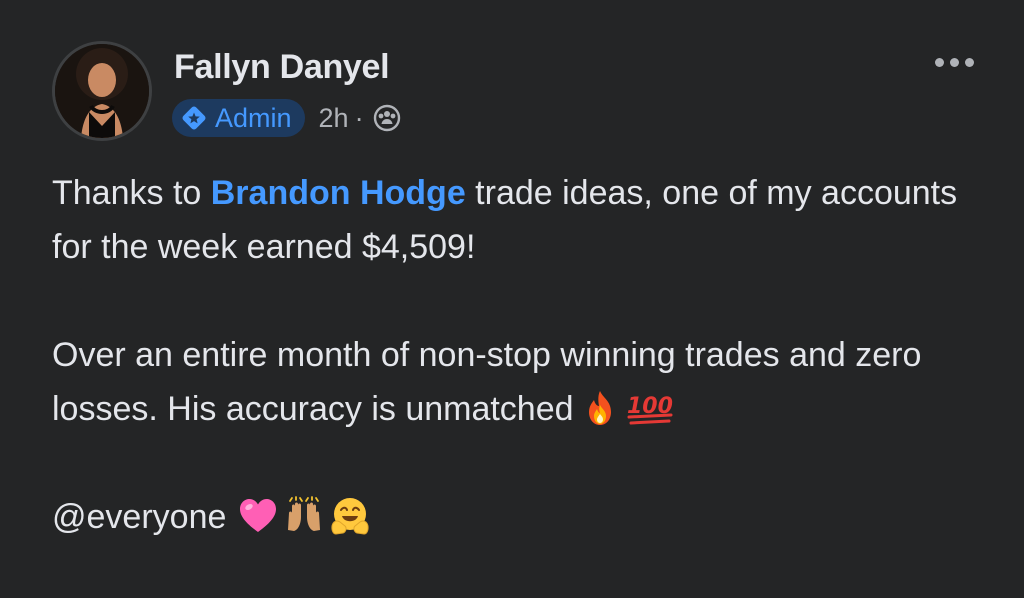  Describe the element at coordinates (350, 516) in the screenshot. I see `hugging-face-emoji` at that location.